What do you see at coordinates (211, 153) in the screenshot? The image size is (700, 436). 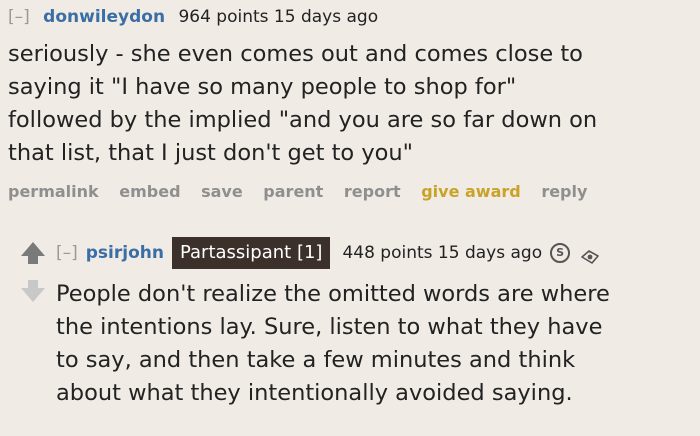 I see `comment-line: that list, that I just don't get to you"` at bounding box center [211, 153].